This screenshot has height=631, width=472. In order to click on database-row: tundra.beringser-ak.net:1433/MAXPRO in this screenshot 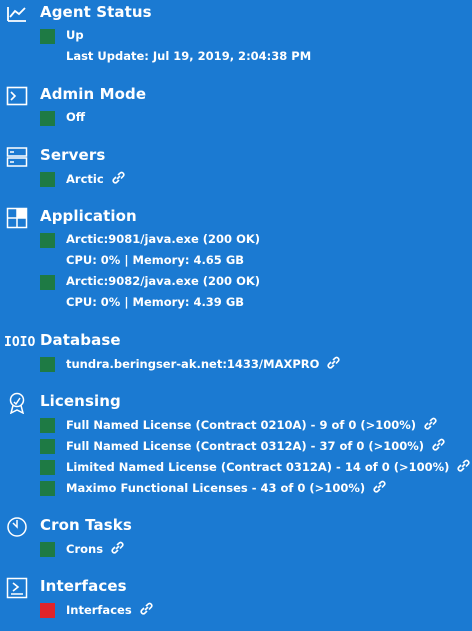, I will do `click(236, 364)`.